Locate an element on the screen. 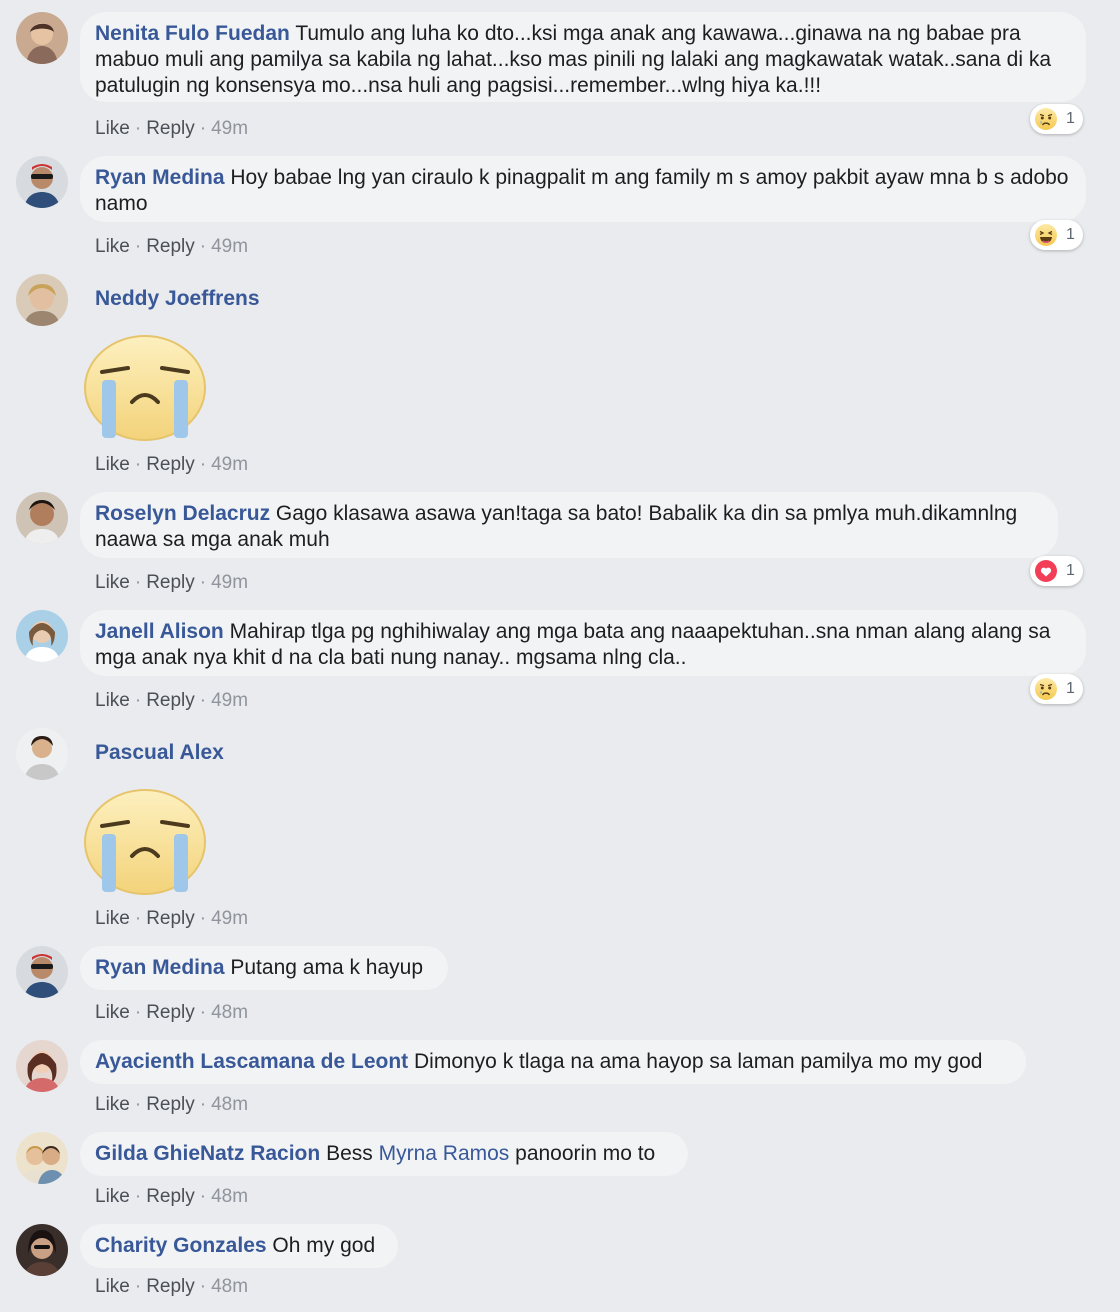 This screenshot has height=1312, width=1120. commenter-row: Pascual Alex is located at coordinates (159, 753).